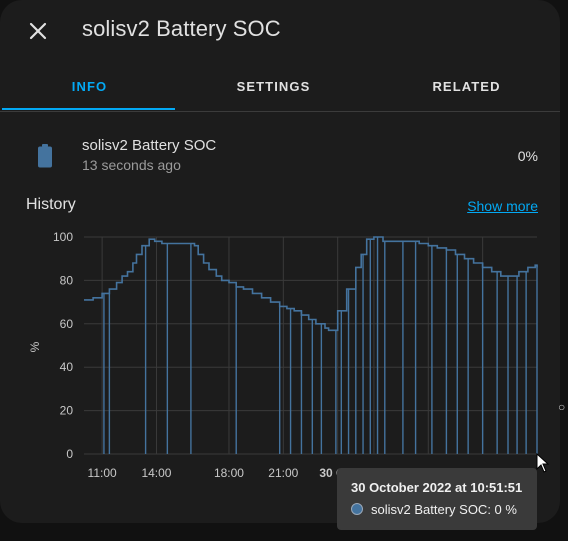  I want to click on y-tick-label: 80, so click(67, 280).